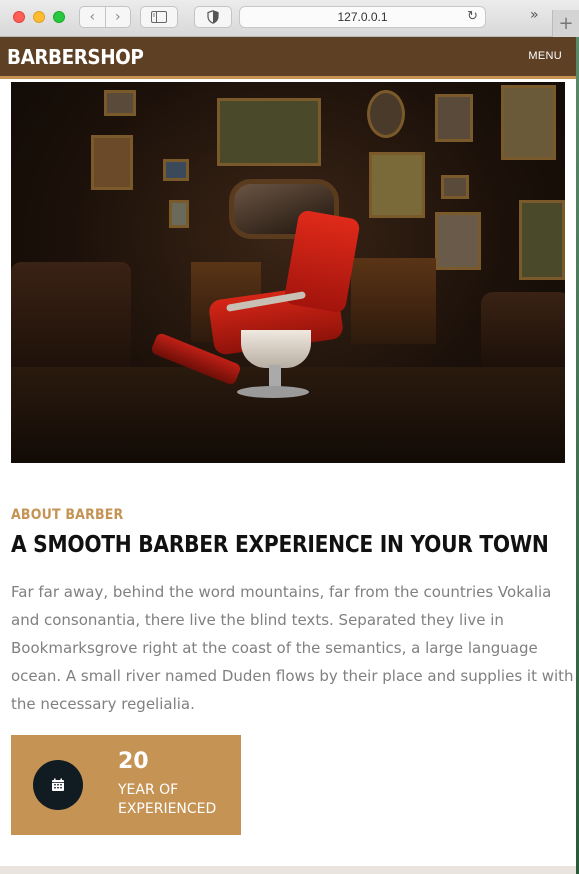 The height and width of the screenshot is (874, 579). Describe the element at coordinates (528, 122) in the screenshot. I see `portrait-woman-frame` at that location.